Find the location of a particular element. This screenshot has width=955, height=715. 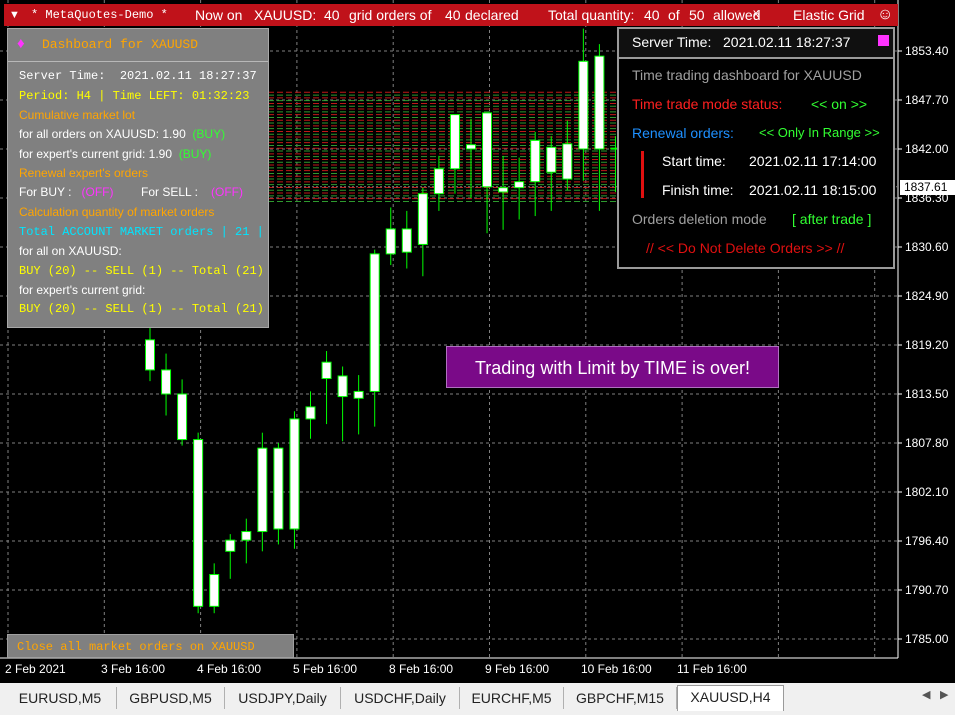

ea-name: Elastic Grid is located at coordinates (829, 15).